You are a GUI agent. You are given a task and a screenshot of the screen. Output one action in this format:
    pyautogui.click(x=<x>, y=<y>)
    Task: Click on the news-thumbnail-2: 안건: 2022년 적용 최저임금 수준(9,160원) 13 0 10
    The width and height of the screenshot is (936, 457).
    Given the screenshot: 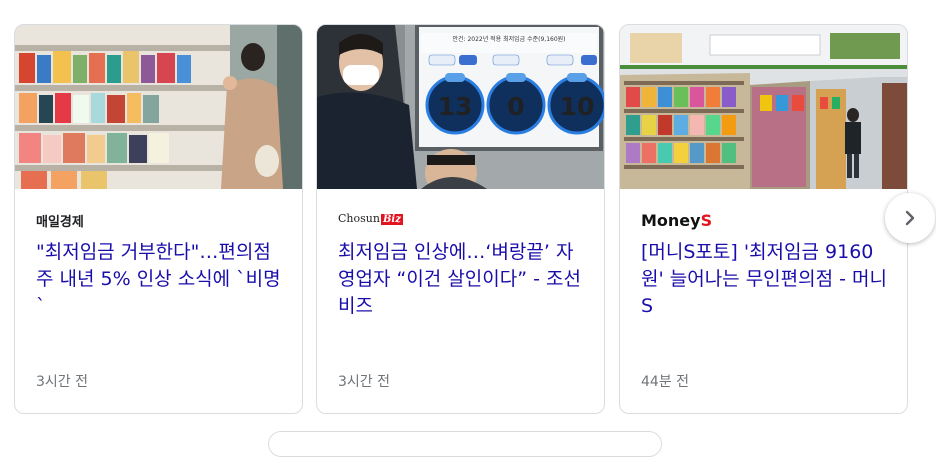 What is the action you would take?
    pyautogui.click(x=460, y=107)
    